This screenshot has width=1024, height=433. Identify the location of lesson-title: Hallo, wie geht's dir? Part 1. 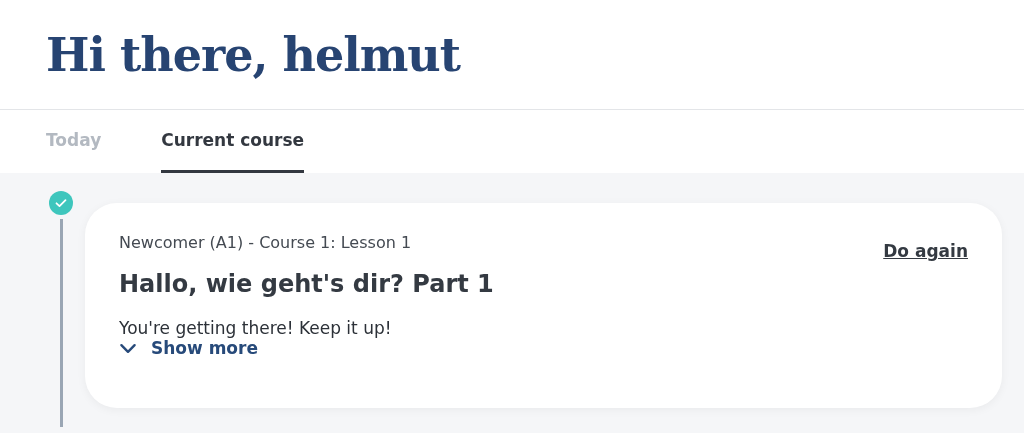
(306, 284).